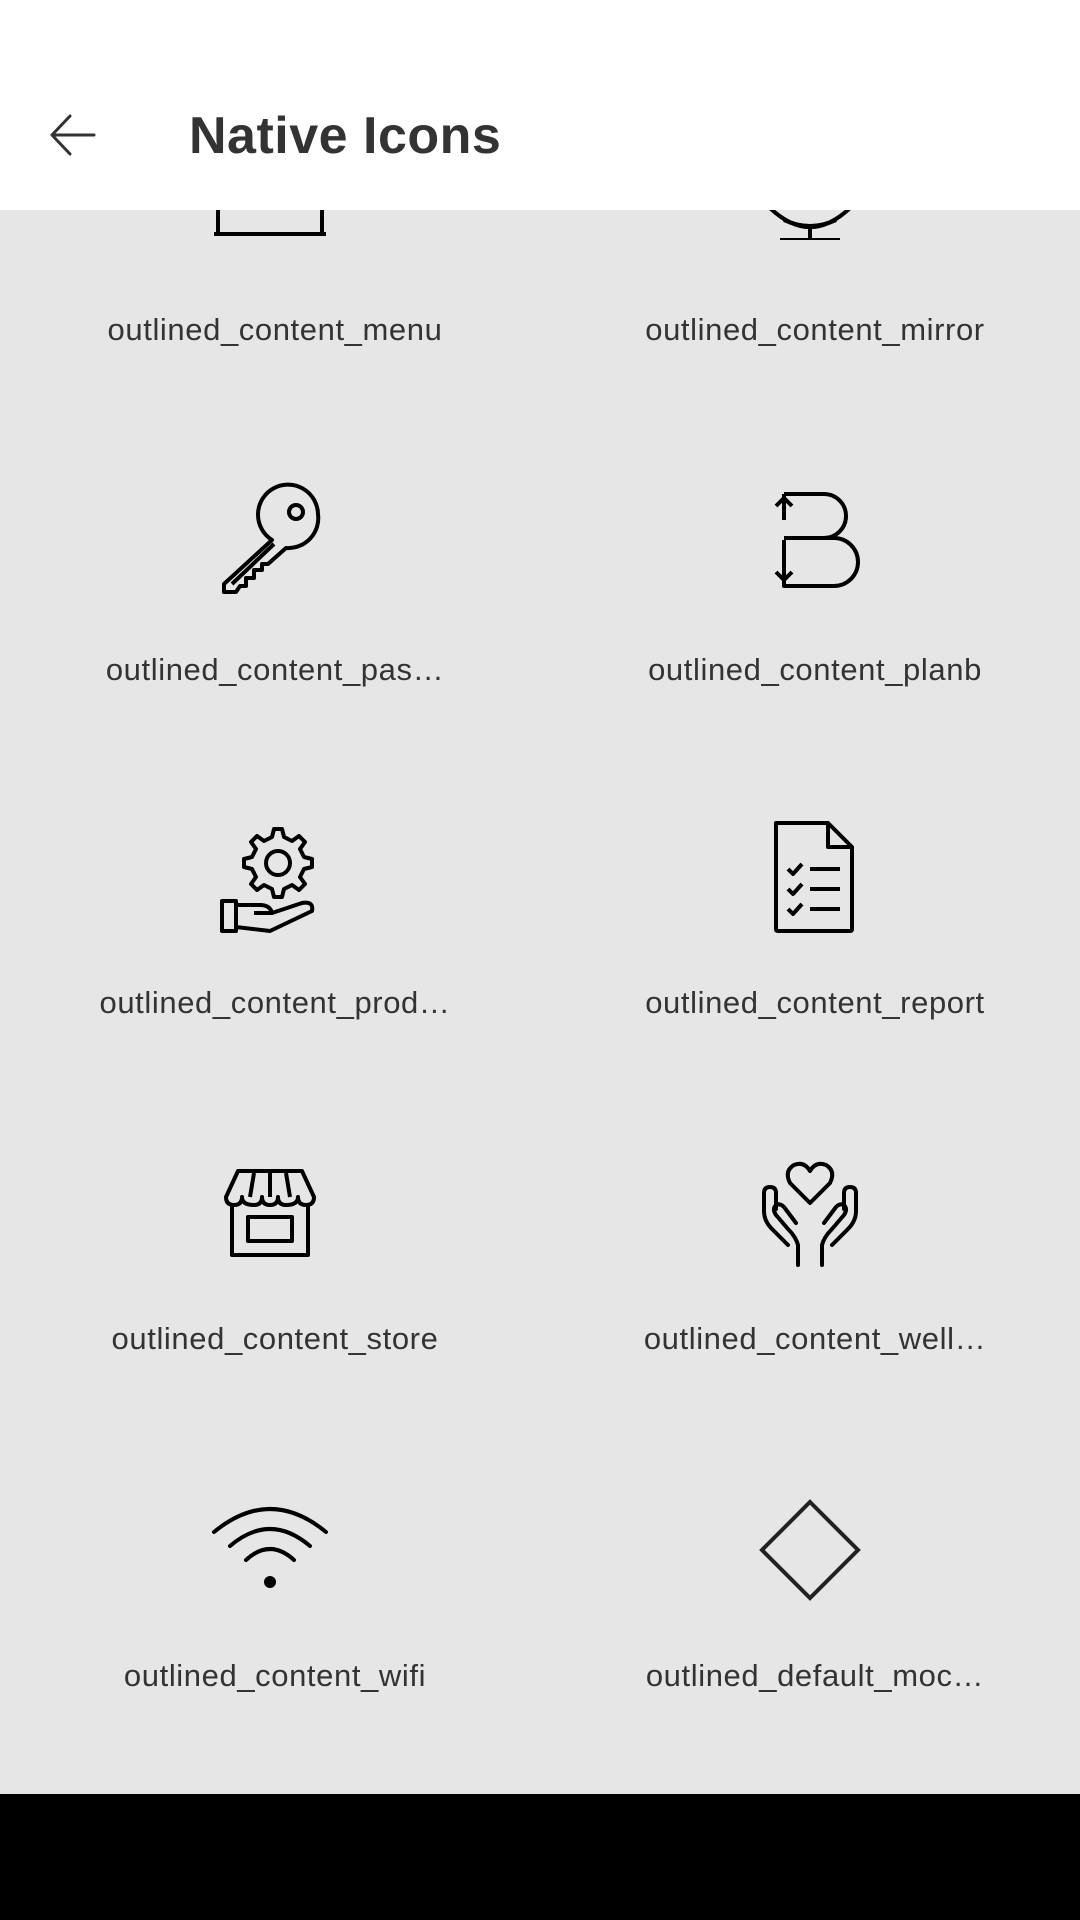  I want to click on grid-item-label: outlined_content_report, so click(815, 1002).